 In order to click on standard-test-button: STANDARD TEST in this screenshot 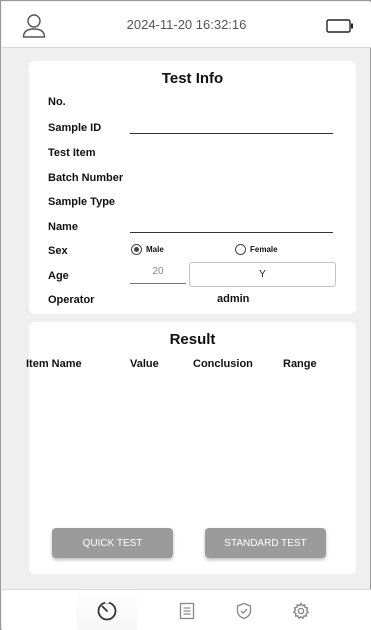, I will do `click(265, 543)`.